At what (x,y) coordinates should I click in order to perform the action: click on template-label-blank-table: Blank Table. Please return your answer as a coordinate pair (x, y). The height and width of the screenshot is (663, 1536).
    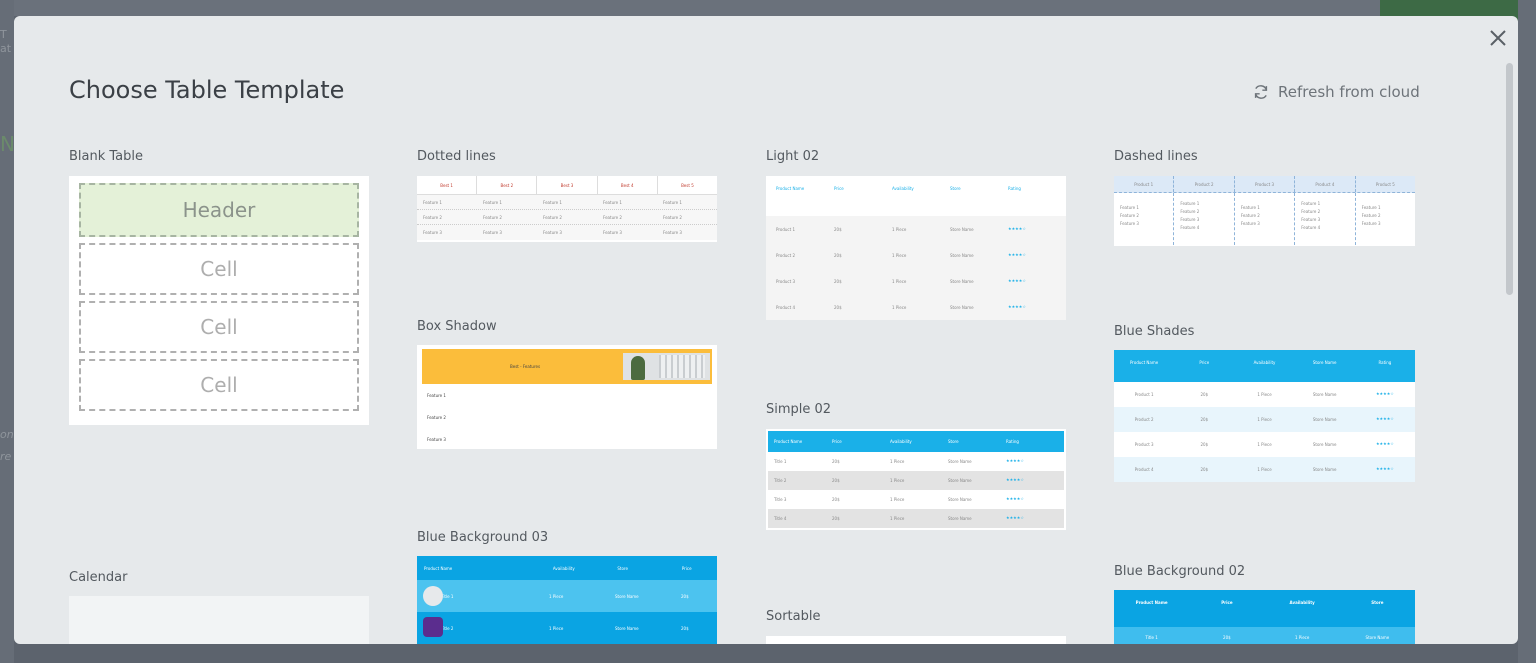
    Looking at the image, I should click on (106, 156).